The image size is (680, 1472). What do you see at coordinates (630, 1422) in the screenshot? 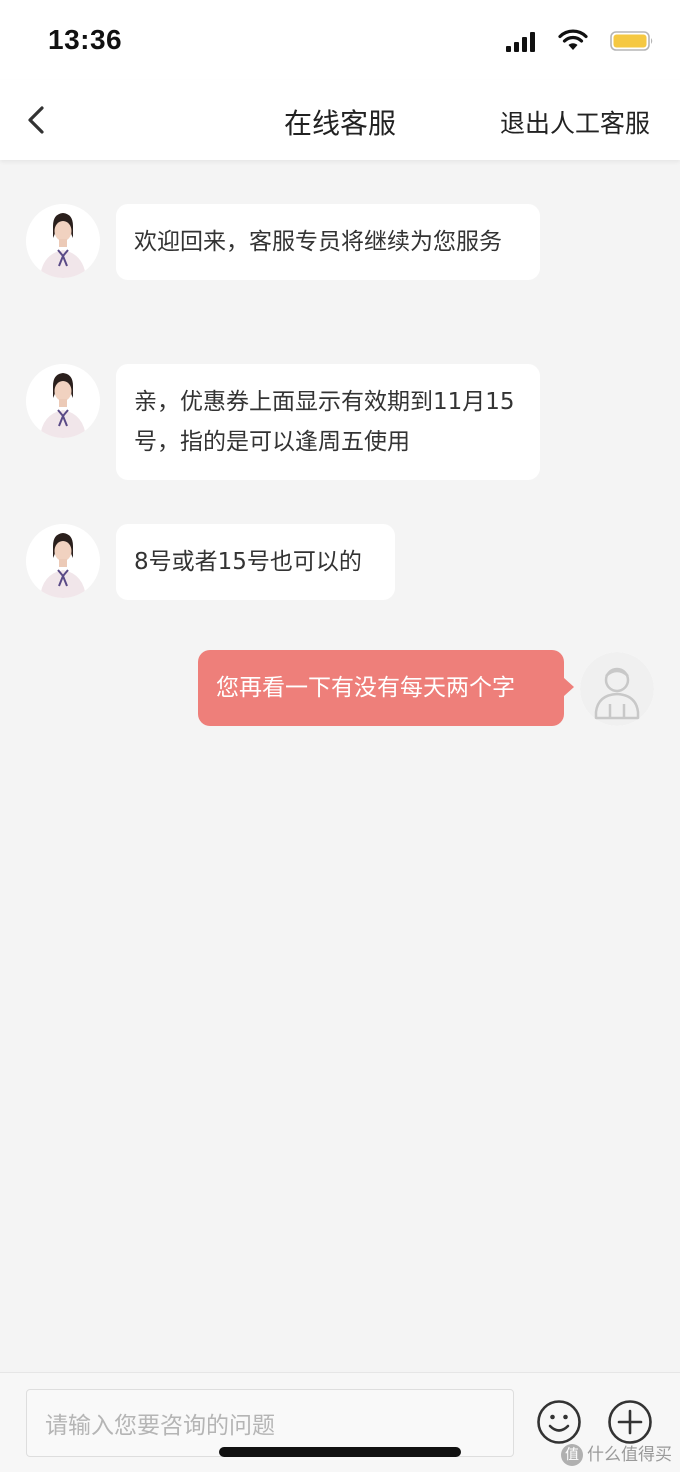
I see `plus-circle-icon` at bounding box center [630, 1422].